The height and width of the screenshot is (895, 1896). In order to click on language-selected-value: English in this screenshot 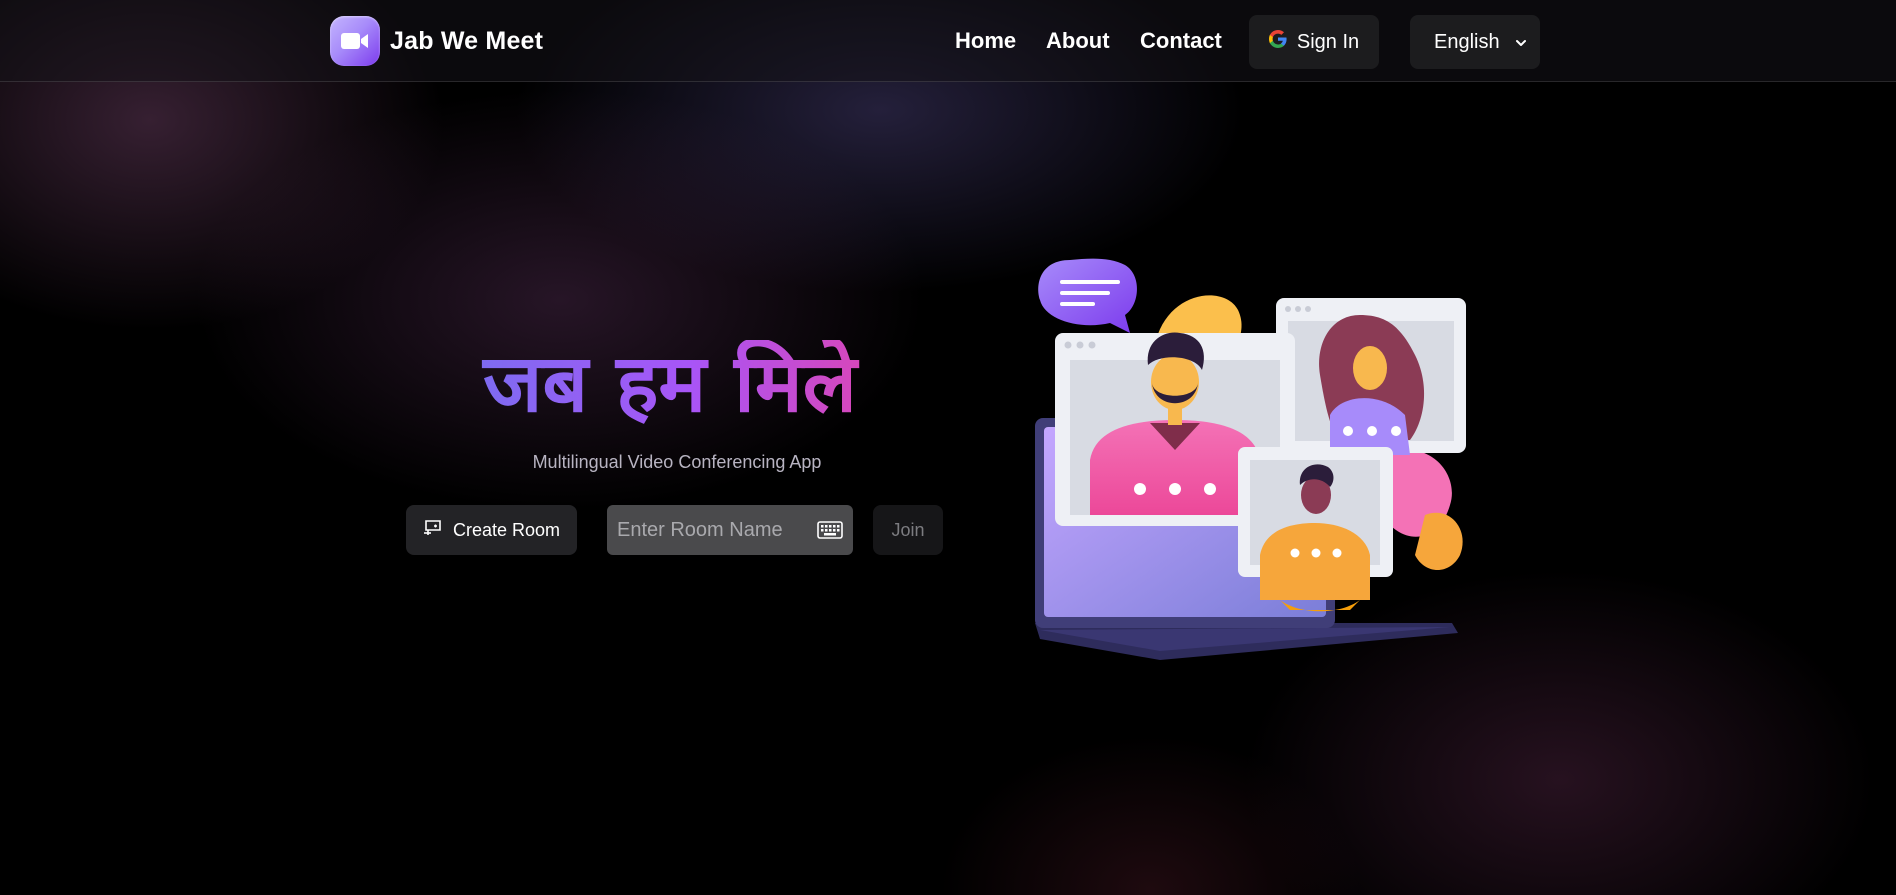, I will do `click(1467, 42)`.